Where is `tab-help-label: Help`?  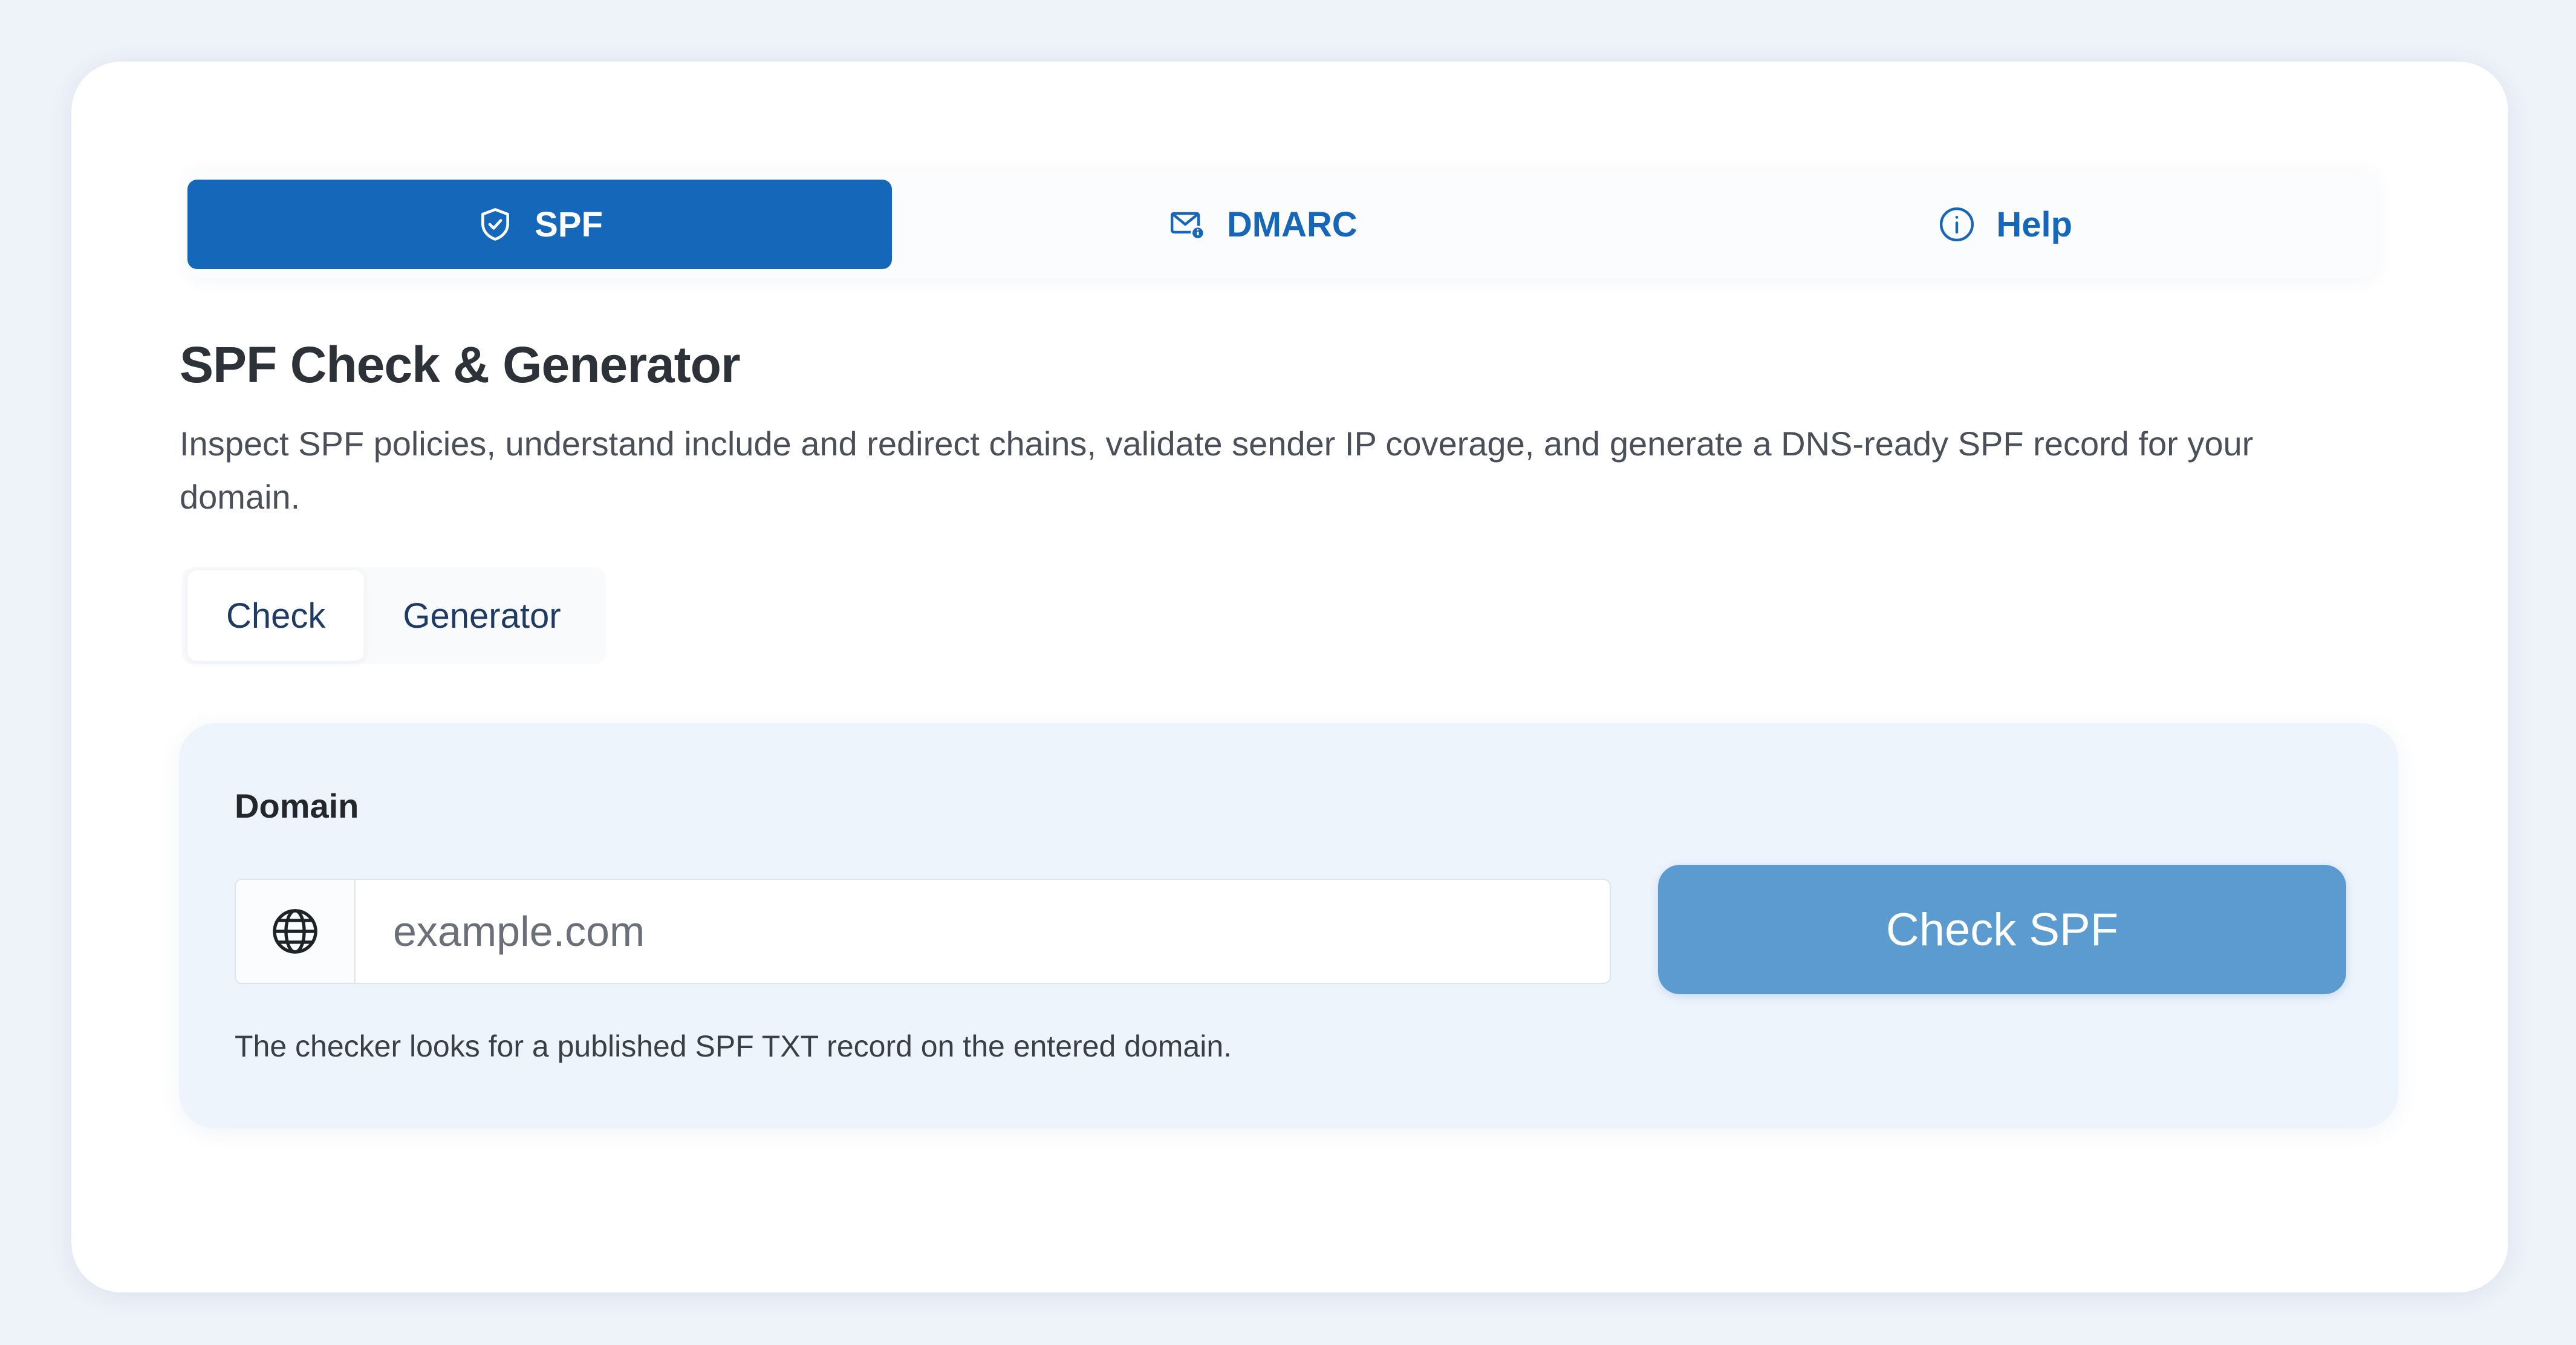 tab-help-label: Help is located at coordinates (2035, 224).